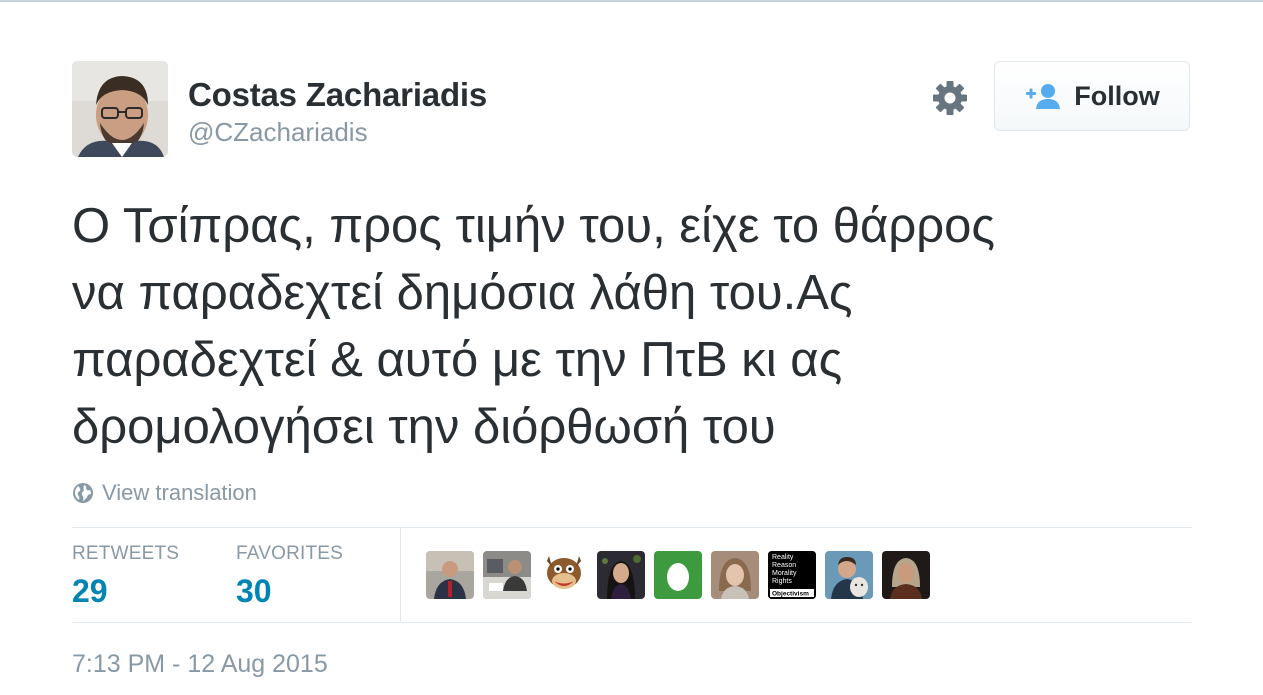  What do you see at coordinates (950, 98) in the screenshot?
I see `gear-icon` at bounding box center [950, 98].